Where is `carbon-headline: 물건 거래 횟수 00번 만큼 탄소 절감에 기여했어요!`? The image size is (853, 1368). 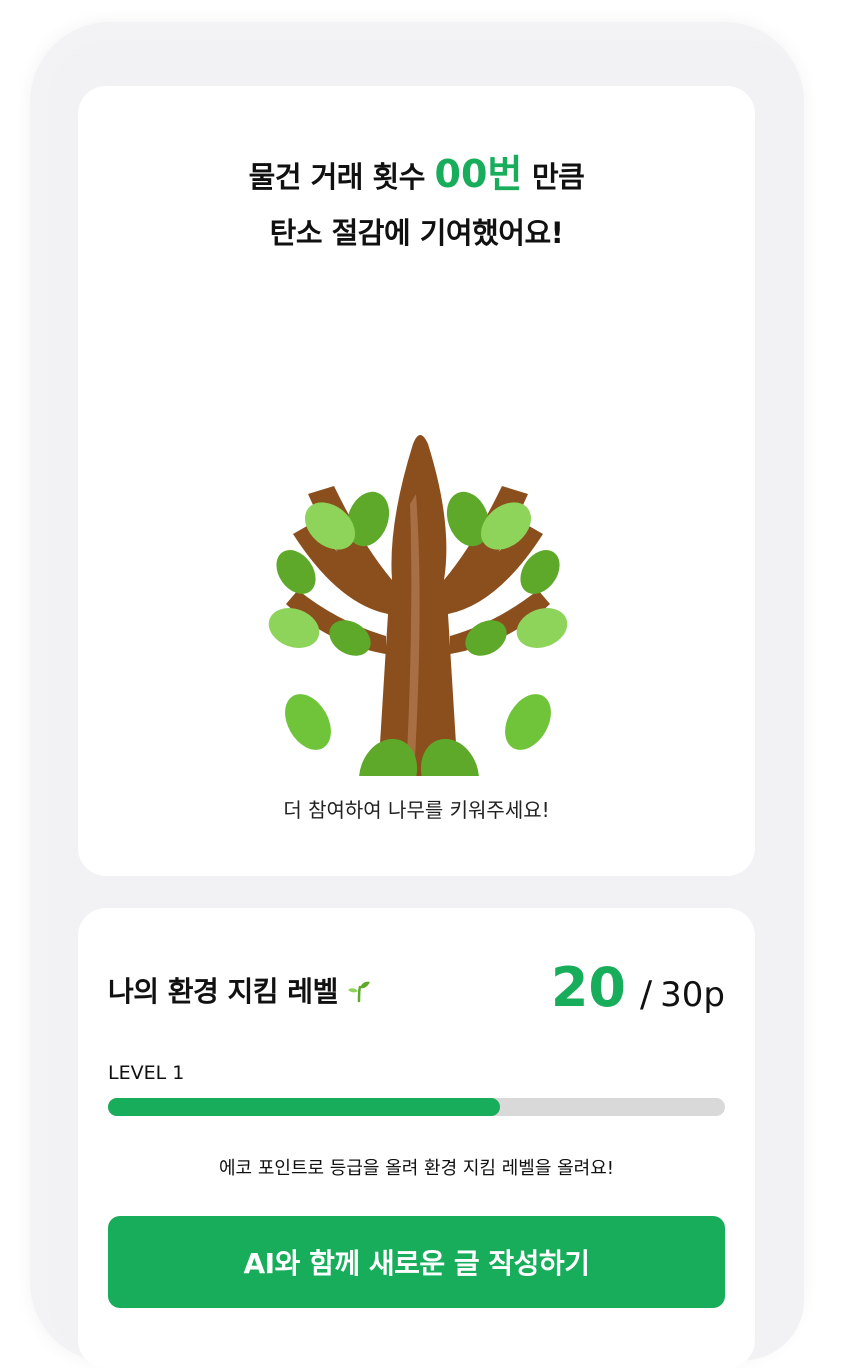 carbon-headline: 물건 거래 횟수 00번 만큼 탄소 절감에 기여했어요! is located at coordinates (416, 203).